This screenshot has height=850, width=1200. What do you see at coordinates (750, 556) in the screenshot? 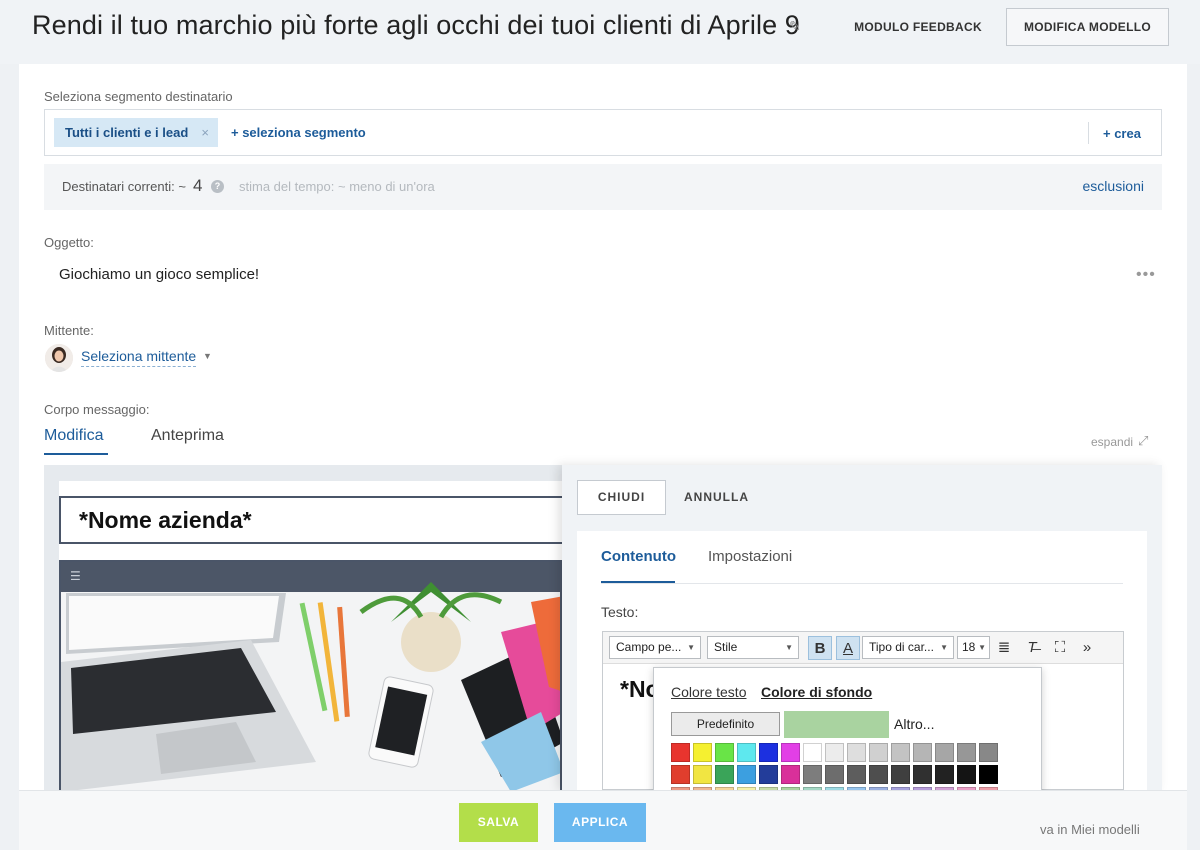
I see `tab-settings: Impostazioni` at bounding box center [750, 556].